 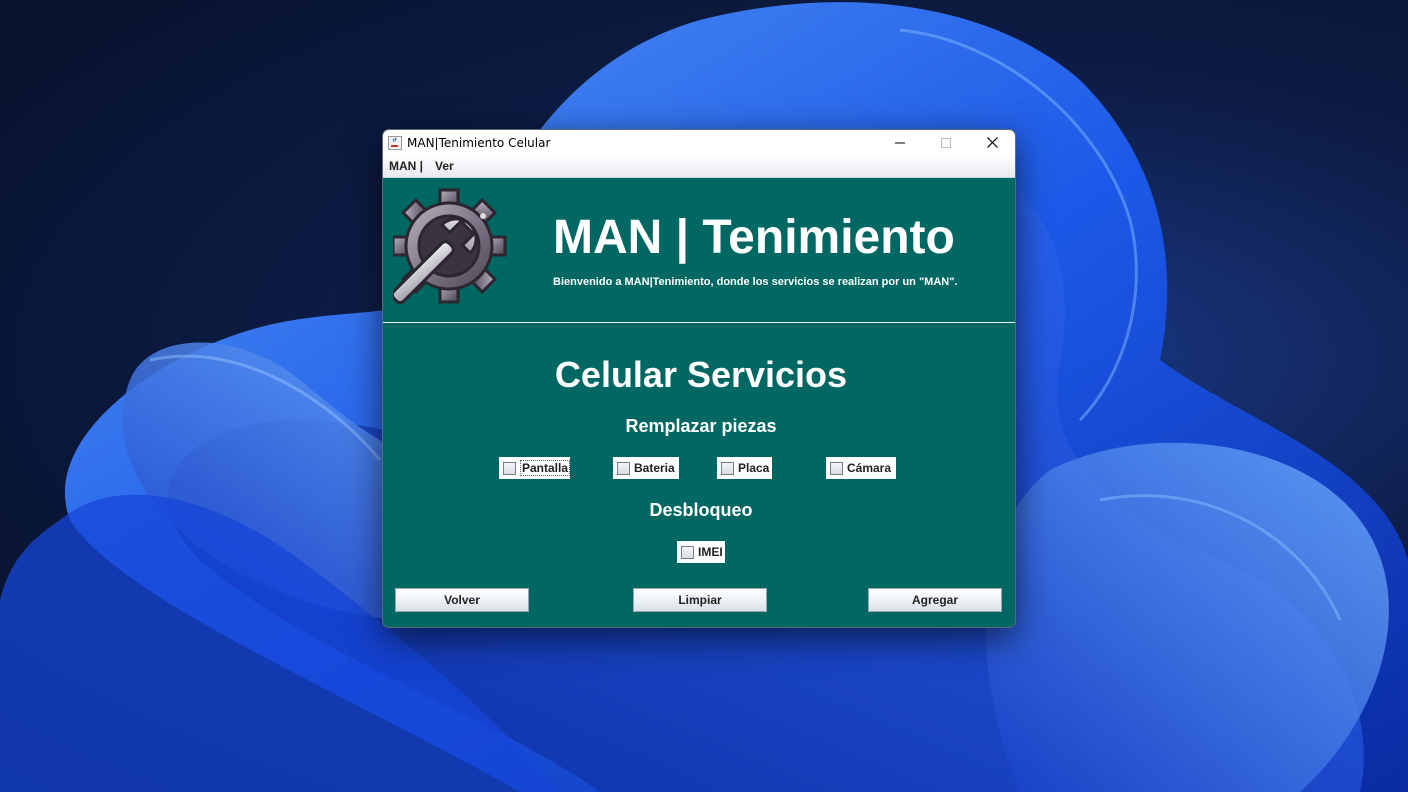 I want to click on menu-ver: Ver, so click(x=444, y=166).